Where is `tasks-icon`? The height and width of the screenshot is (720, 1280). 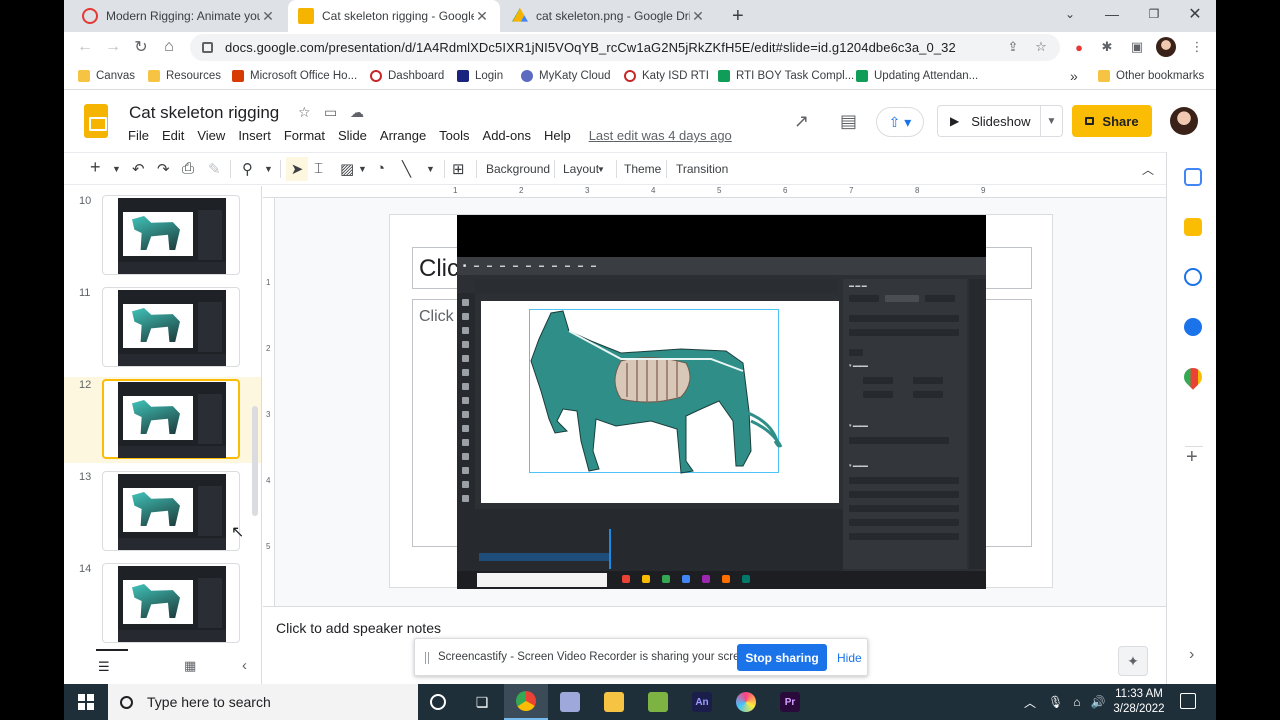 tasks-icon is located at coordinates (1193, 277).